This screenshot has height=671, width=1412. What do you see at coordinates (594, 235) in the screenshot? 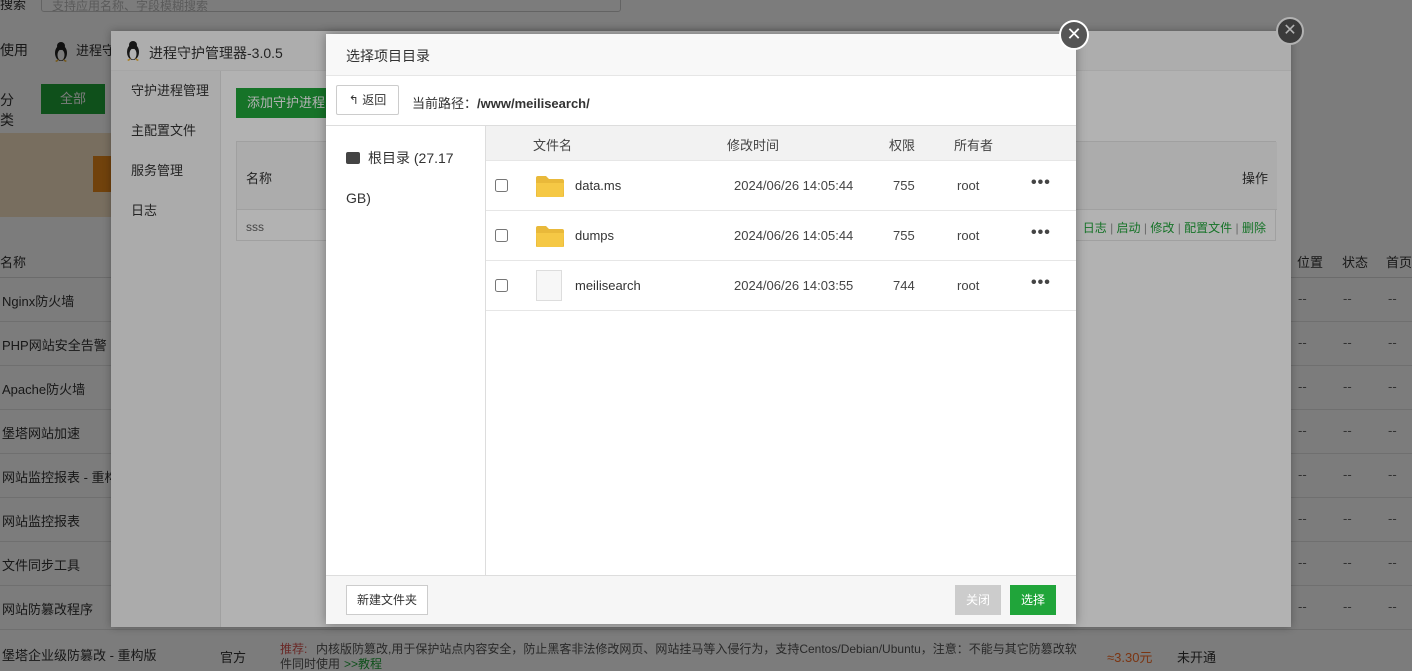
I see `file-name: dumps` at bounding box center [594, 235].